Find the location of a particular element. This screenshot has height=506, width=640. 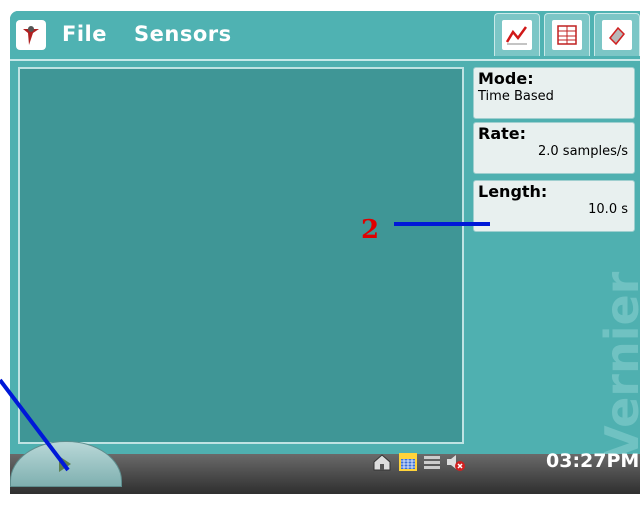

view-tabs is located at coordinates (563, 35).